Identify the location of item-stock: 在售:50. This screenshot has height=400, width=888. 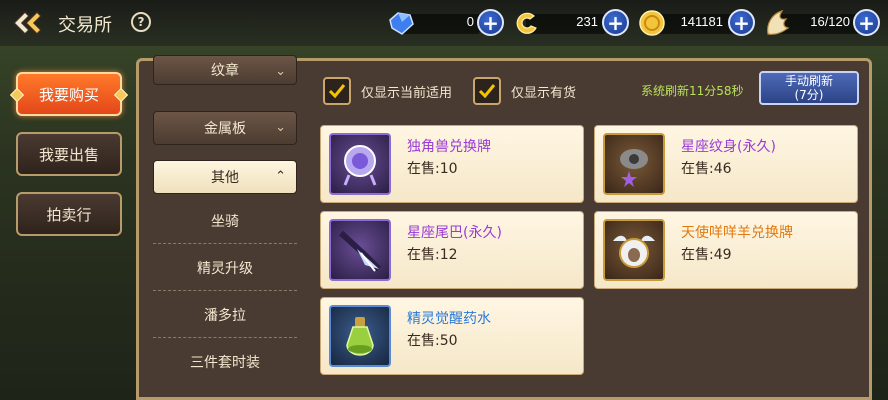
(432, 341).